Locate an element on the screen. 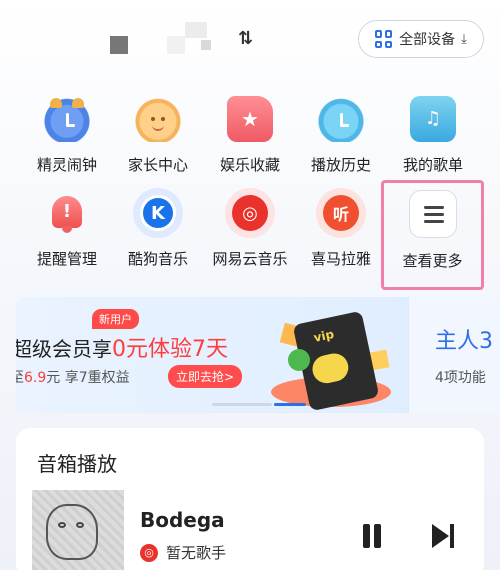 Image resolution: width=500 pixels, height=570 pixels. grid-icon is located at coordinates (384, 39).